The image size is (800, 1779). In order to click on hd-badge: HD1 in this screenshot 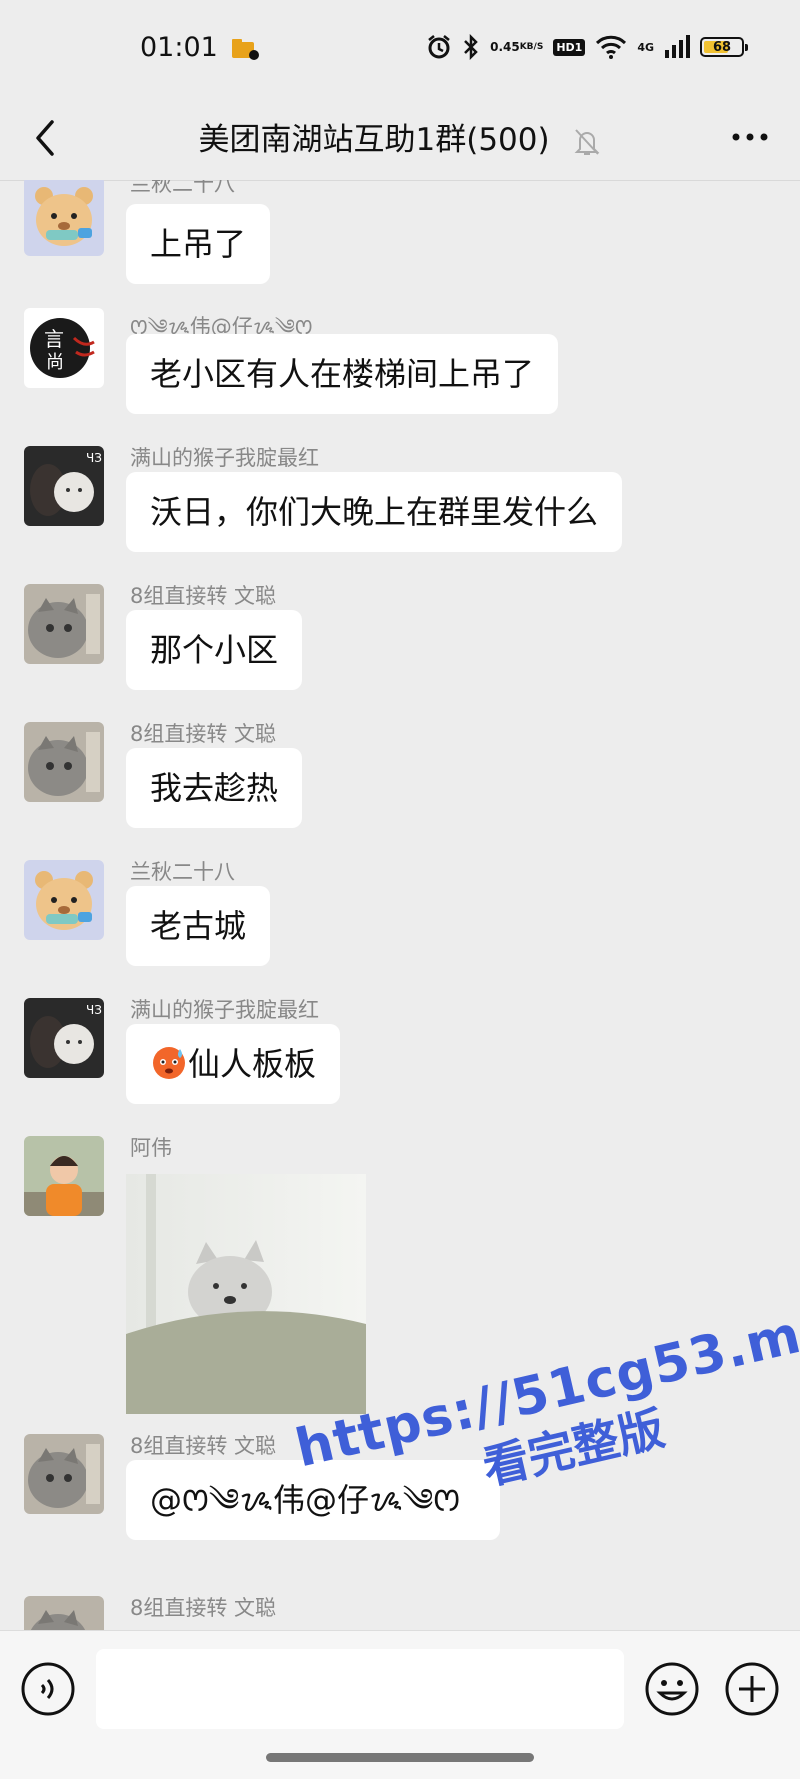, I will do `click(569, 47)`.